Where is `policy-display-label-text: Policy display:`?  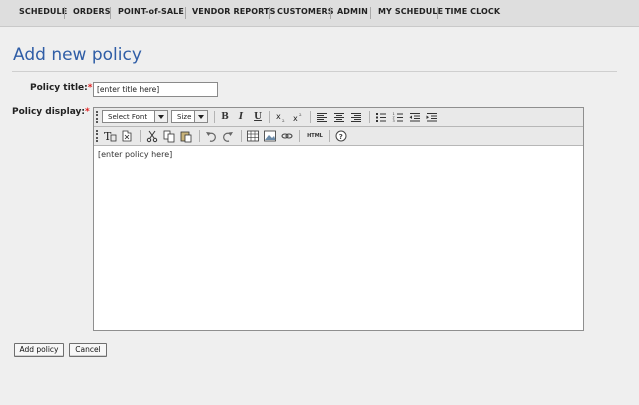 policy-display-label-text: Policy display: is located at coordinates (48, 112).